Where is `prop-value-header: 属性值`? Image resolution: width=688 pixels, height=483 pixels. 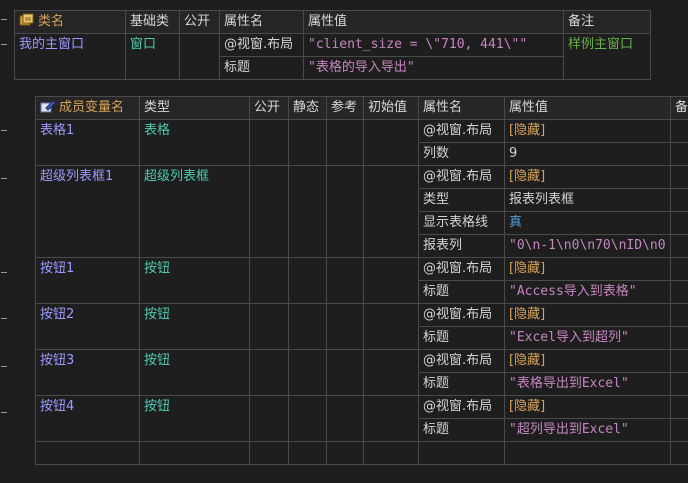
prop-value-header: 属性值 is located at coordinates (587, 108).